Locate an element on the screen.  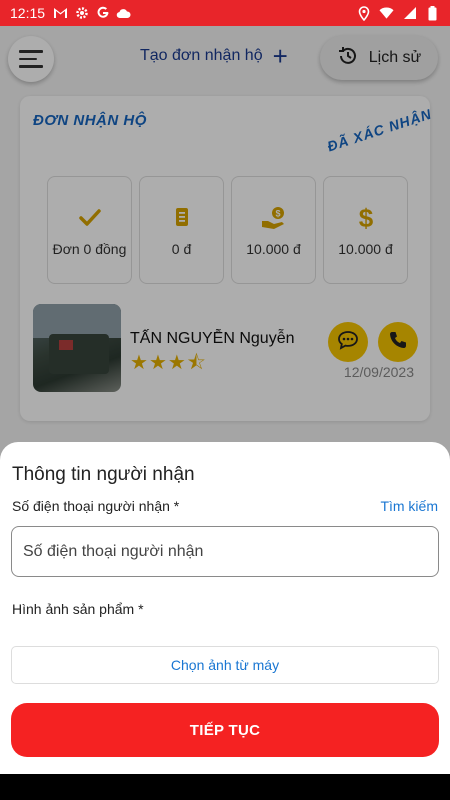
phone-input is located at coordinates (225, 551).